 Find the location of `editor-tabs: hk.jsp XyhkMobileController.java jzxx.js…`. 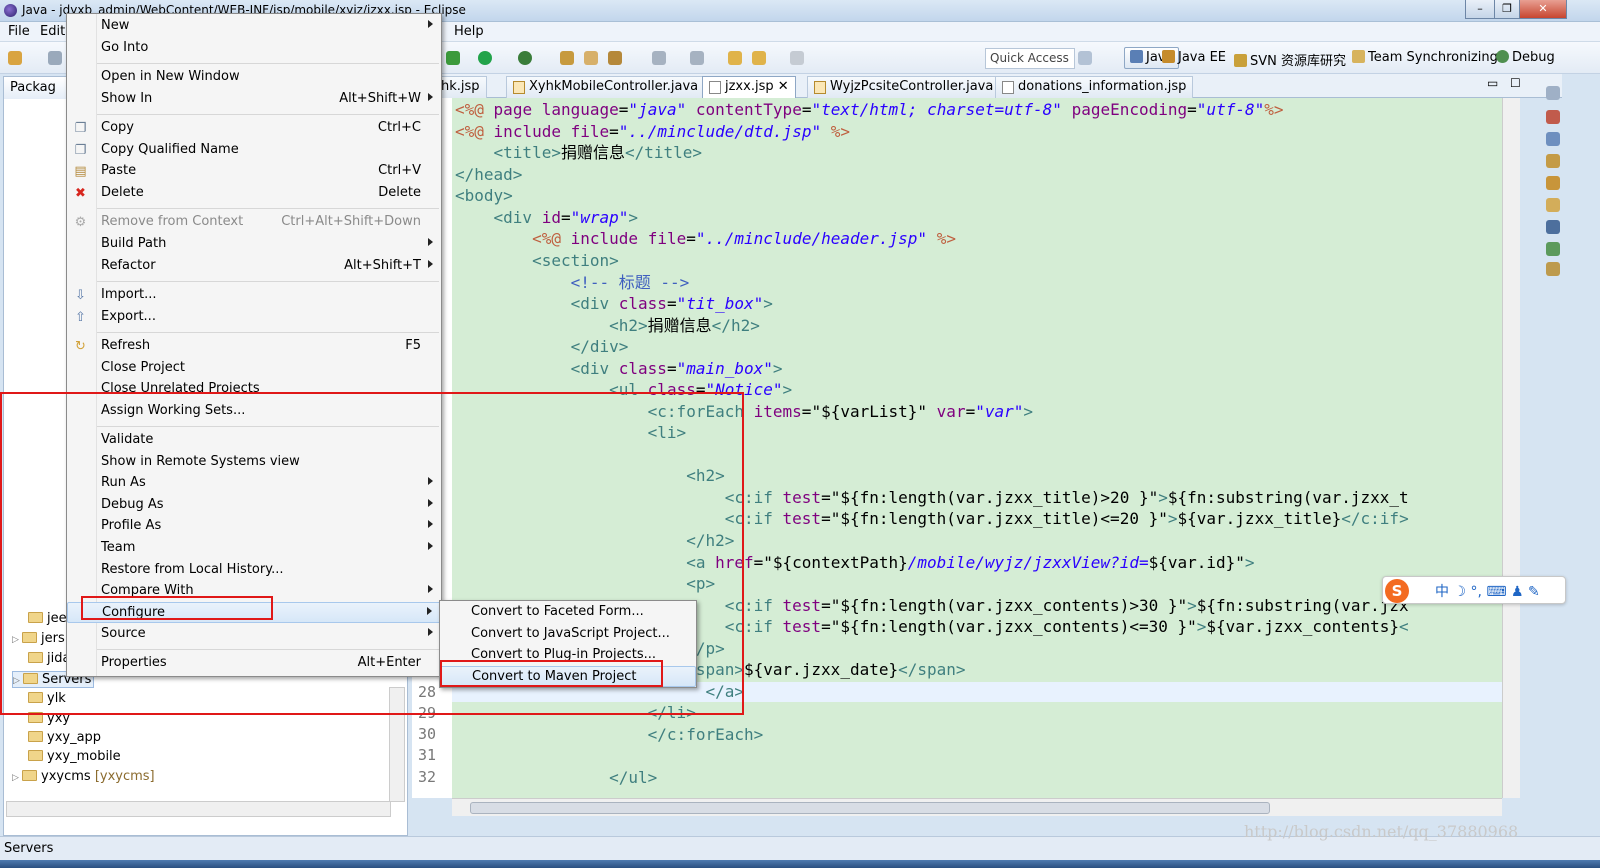

editor-tabs: hk.jsp XyhkMobileController.java jzxx.js… is located at coordinates (987, 86).